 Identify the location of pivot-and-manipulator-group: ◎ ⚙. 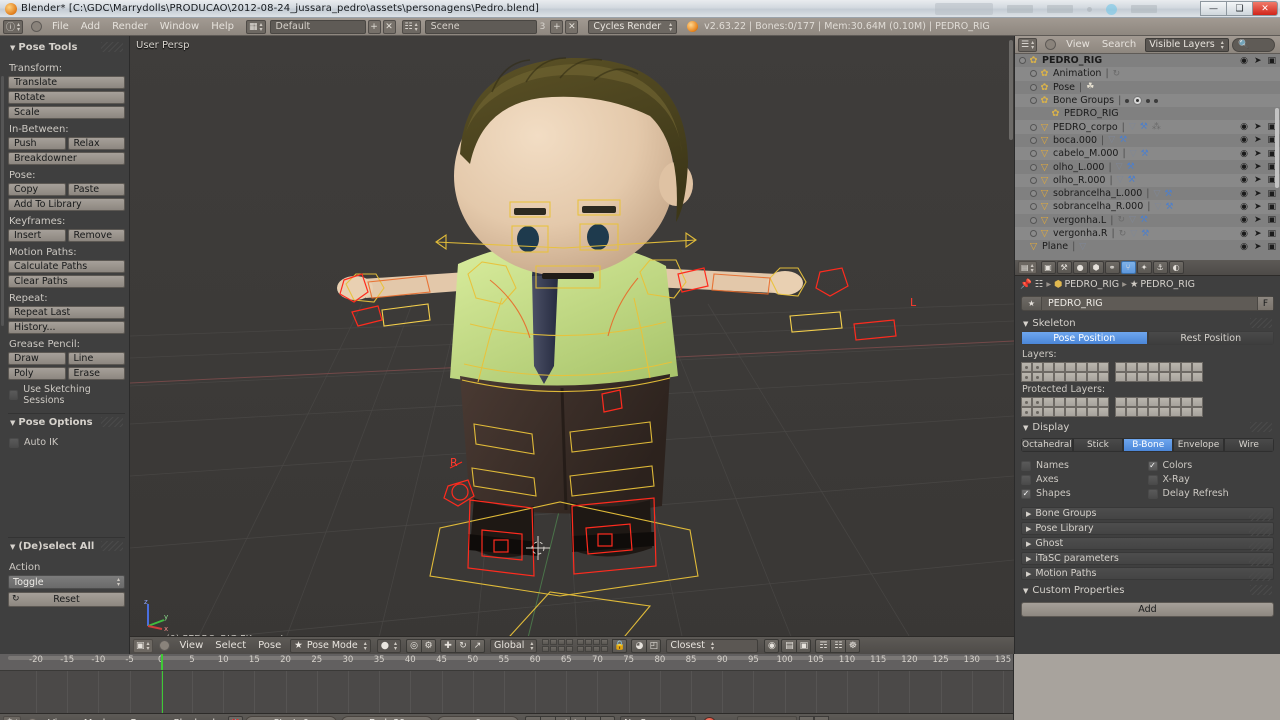
(421, 645).